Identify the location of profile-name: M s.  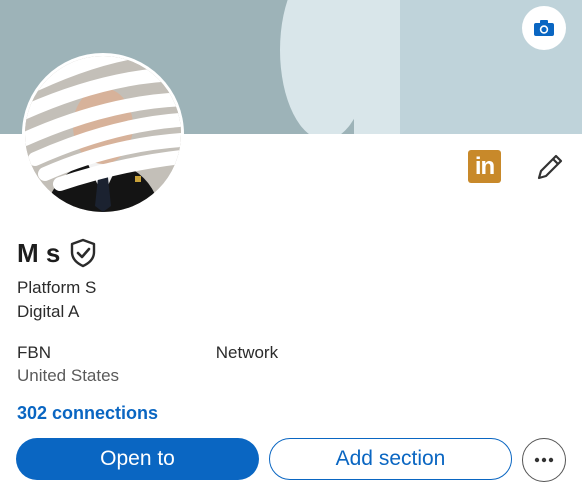
(39, 252).